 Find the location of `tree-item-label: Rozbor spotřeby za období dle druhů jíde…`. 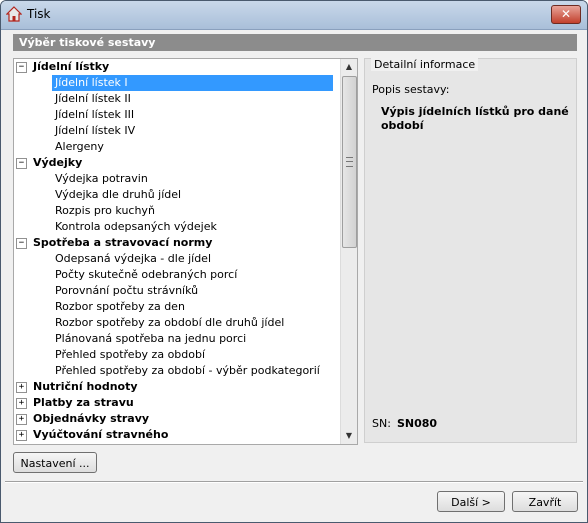

tree-item-label: Rozbor spotřeby za období dle druhů jíde… is located at coordinates (170, 322).